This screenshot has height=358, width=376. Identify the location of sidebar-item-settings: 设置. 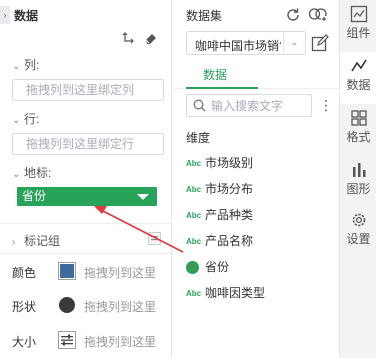
(358, 232).